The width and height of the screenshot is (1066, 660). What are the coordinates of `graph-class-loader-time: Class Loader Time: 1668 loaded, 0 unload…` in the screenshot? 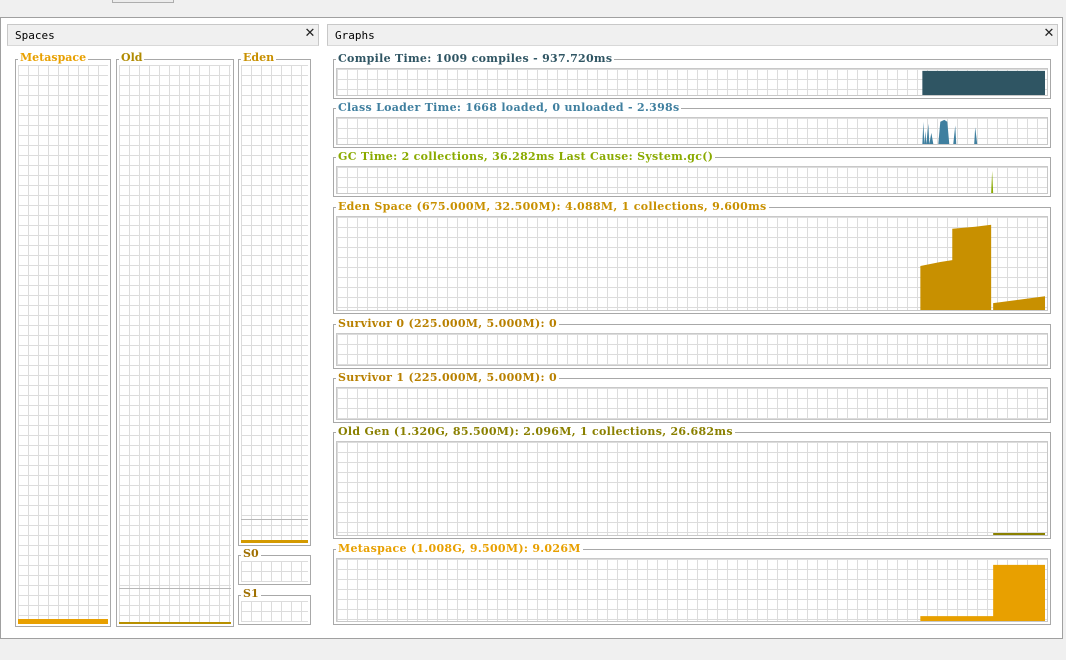 It's located at (692, 125).